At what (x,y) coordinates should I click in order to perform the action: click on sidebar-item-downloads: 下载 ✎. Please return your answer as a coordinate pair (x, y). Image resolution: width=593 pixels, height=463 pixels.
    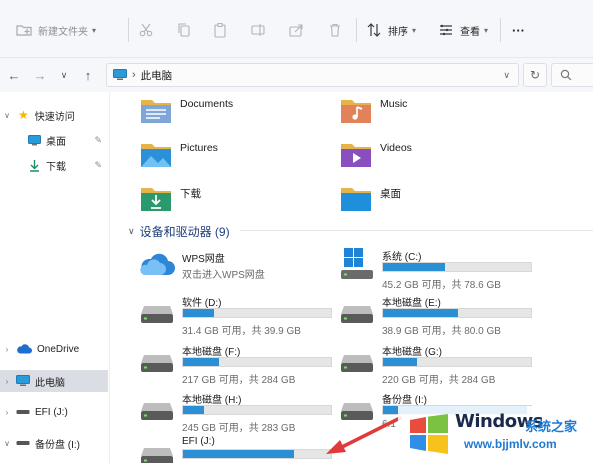
    Looking at the image, I should click on (54, 165).